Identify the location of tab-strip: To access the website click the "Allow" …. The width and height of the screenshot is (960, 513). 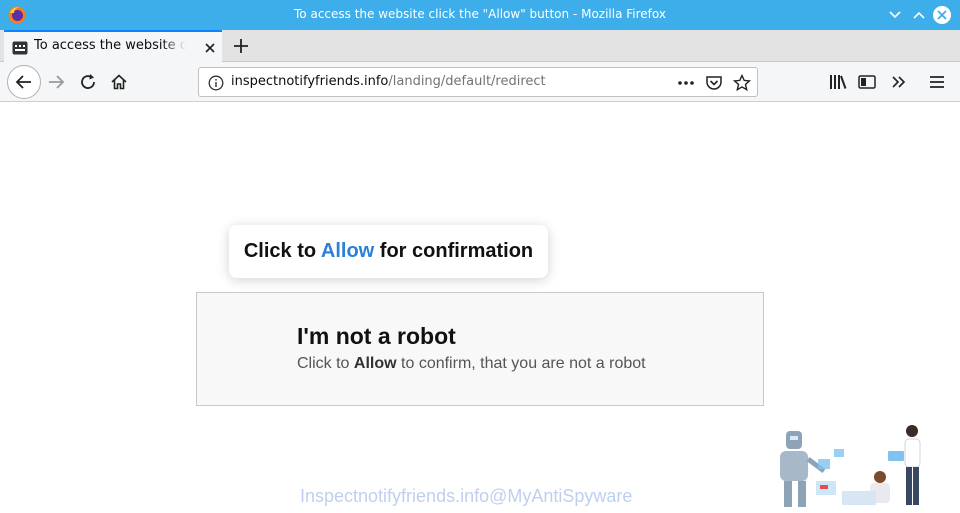
(480, 46).